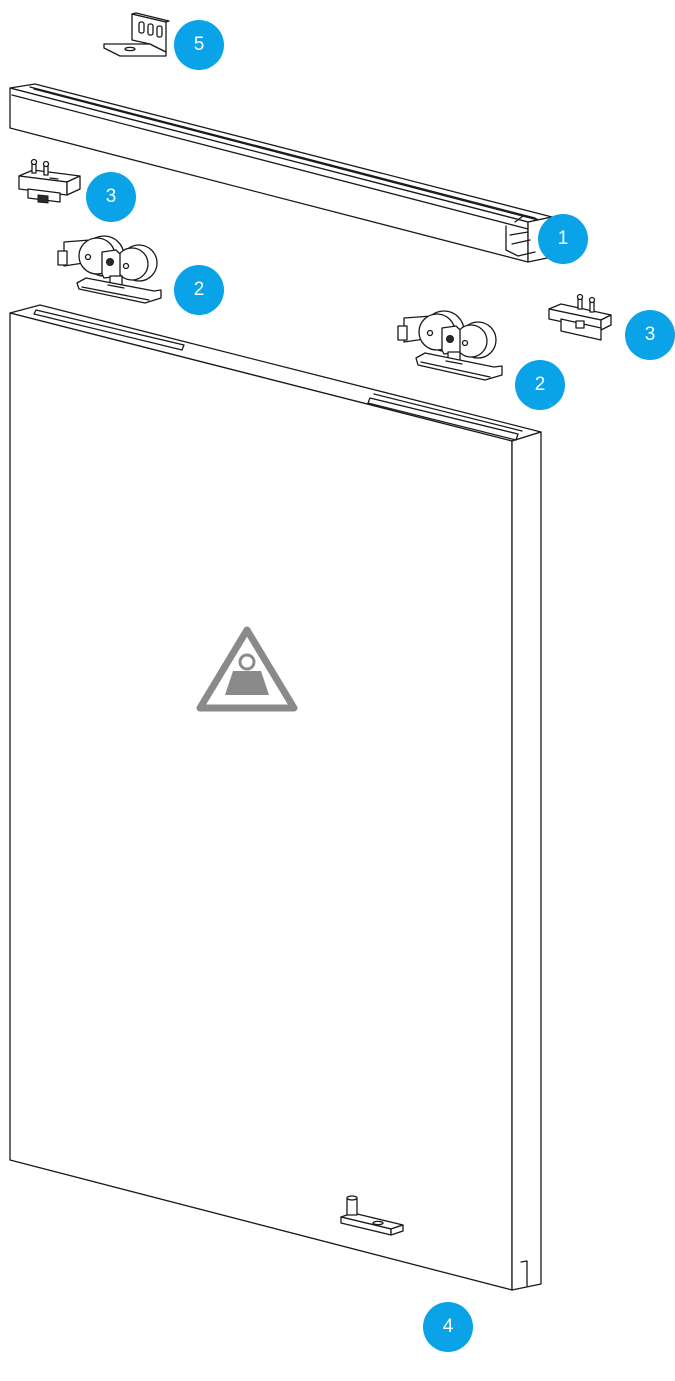  What do you see at coordinates (448, 1327) in the screenshot?
I see `callout-floor-guide: 4` at bounding box center [448, 1327].